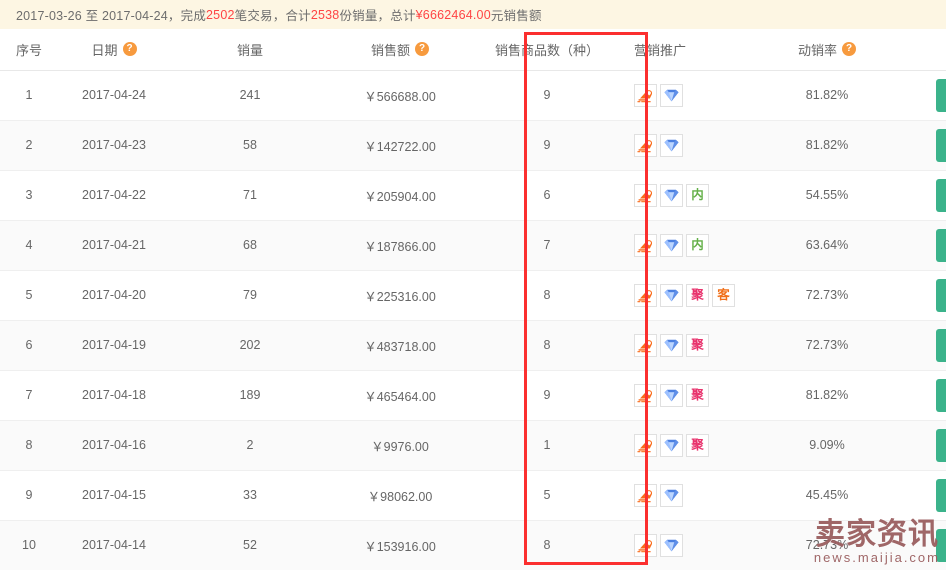  I want to click on column-header-date-label: 日期, so click(104, 50).